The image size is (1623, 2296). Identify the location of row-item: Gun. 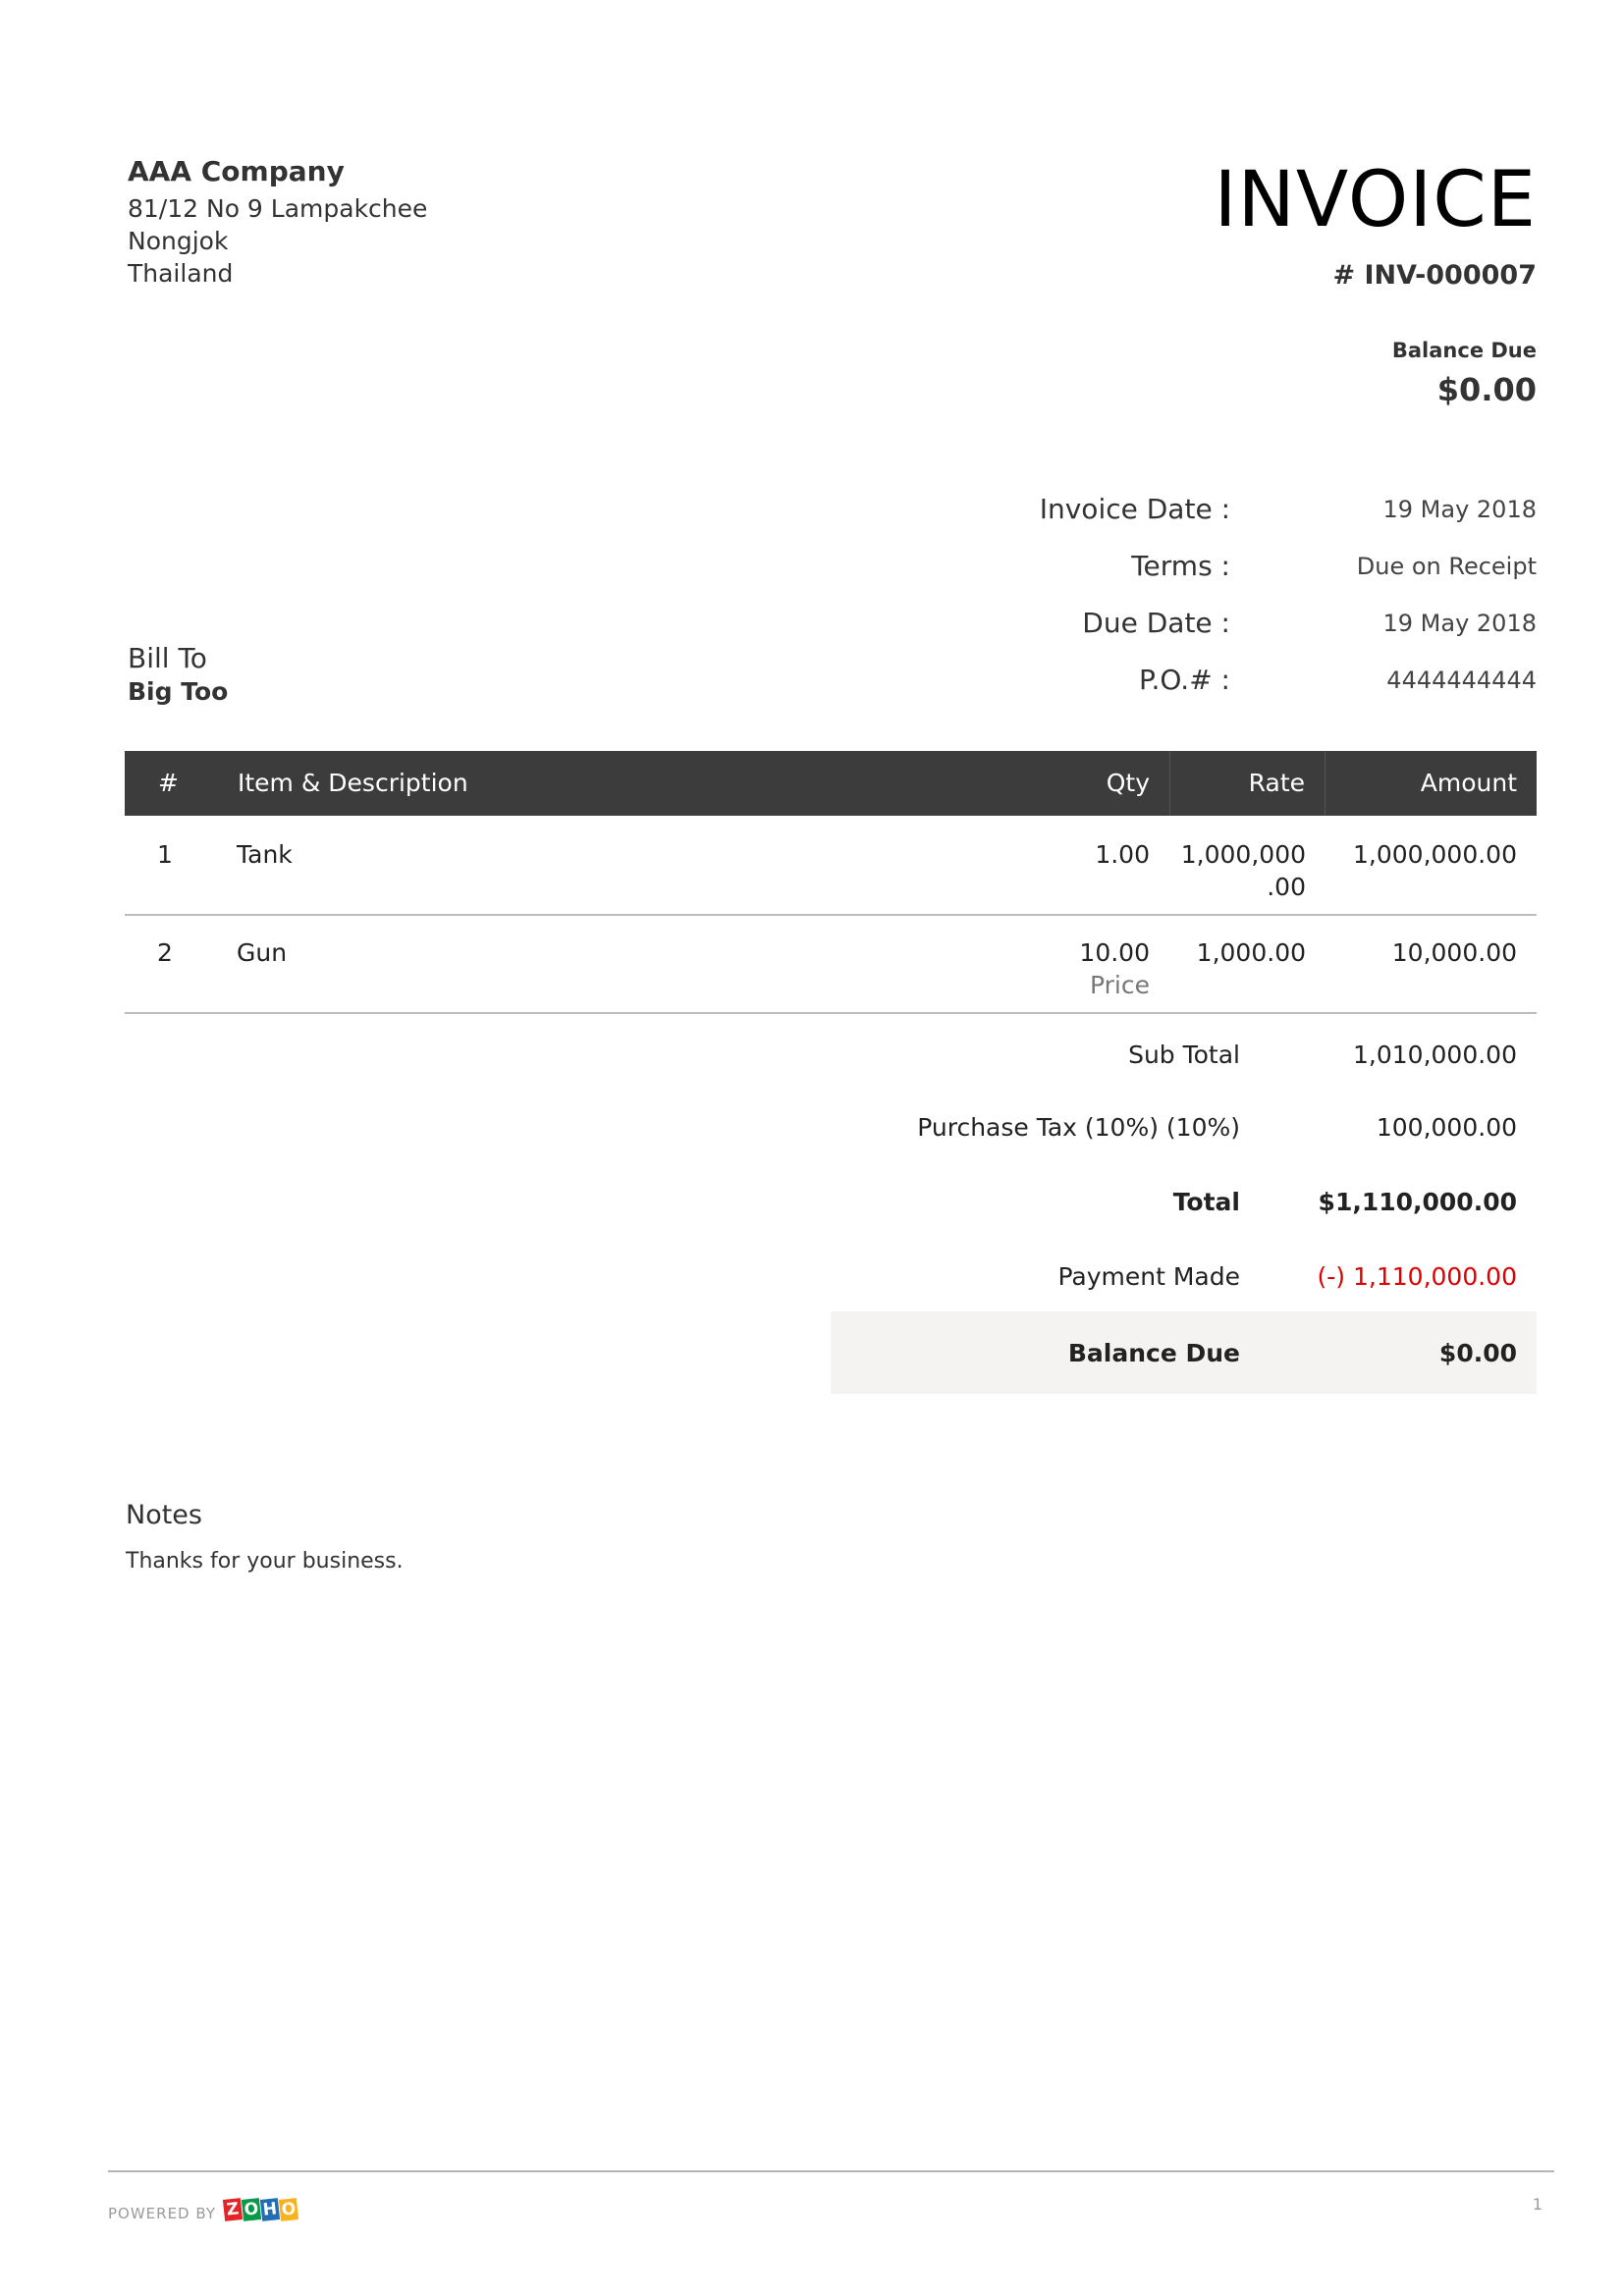
(262, 952).